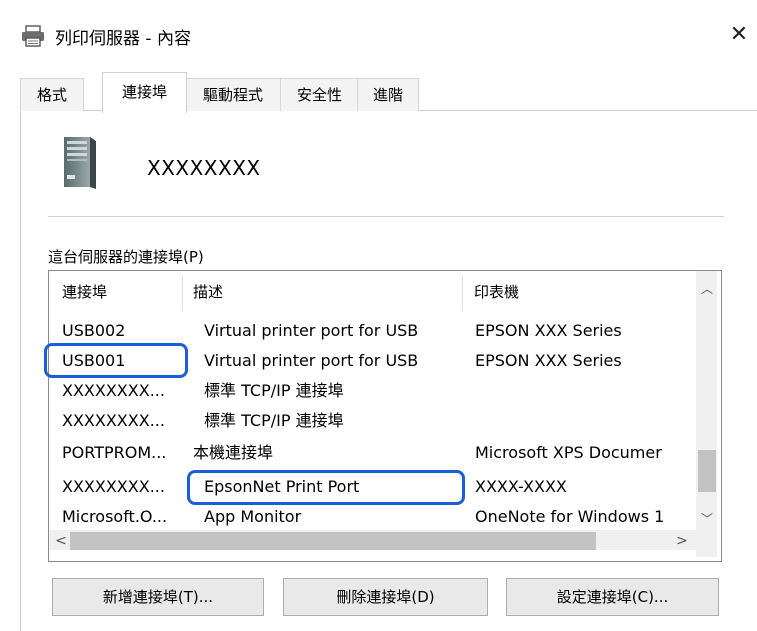 The width and height of the screenshot is (757, 631). Describe the element at coordinates (208, 291) in the screenshot. I see `column-header-description: 描述` at that location.